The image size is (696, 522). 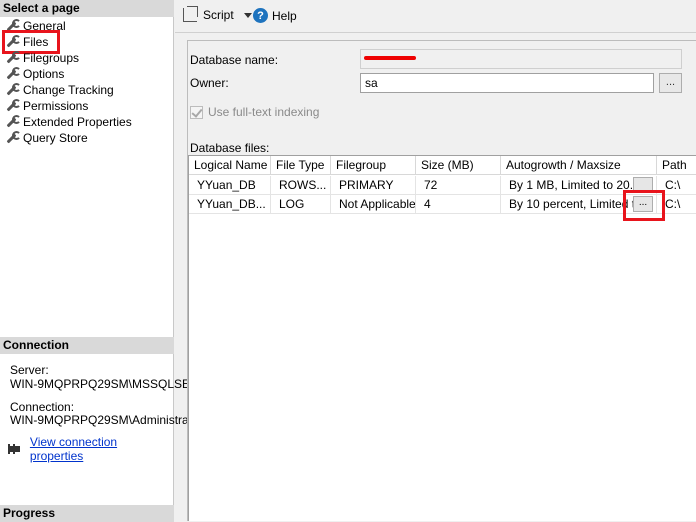 I want to click on owner-field: sa, so click(x=507, y=83).